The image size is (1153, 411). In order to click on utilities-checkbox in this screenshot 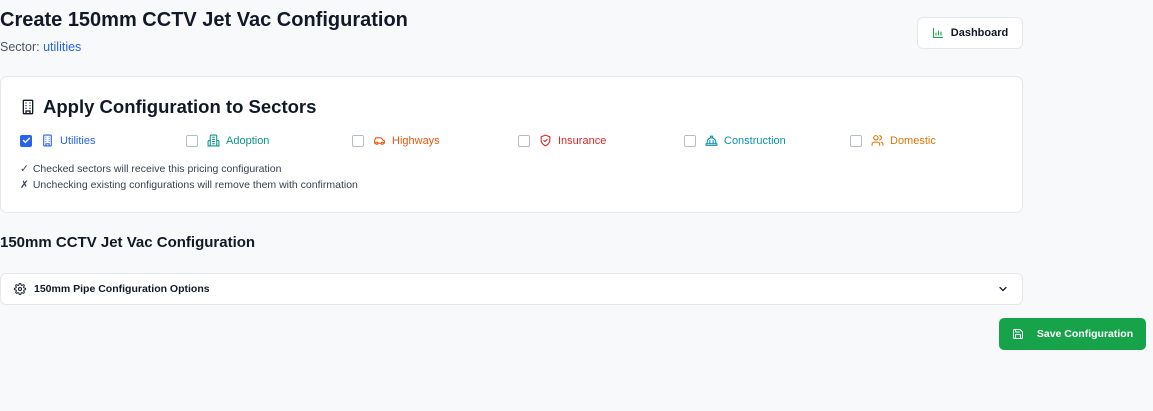, I will do `click(26, 140)`.